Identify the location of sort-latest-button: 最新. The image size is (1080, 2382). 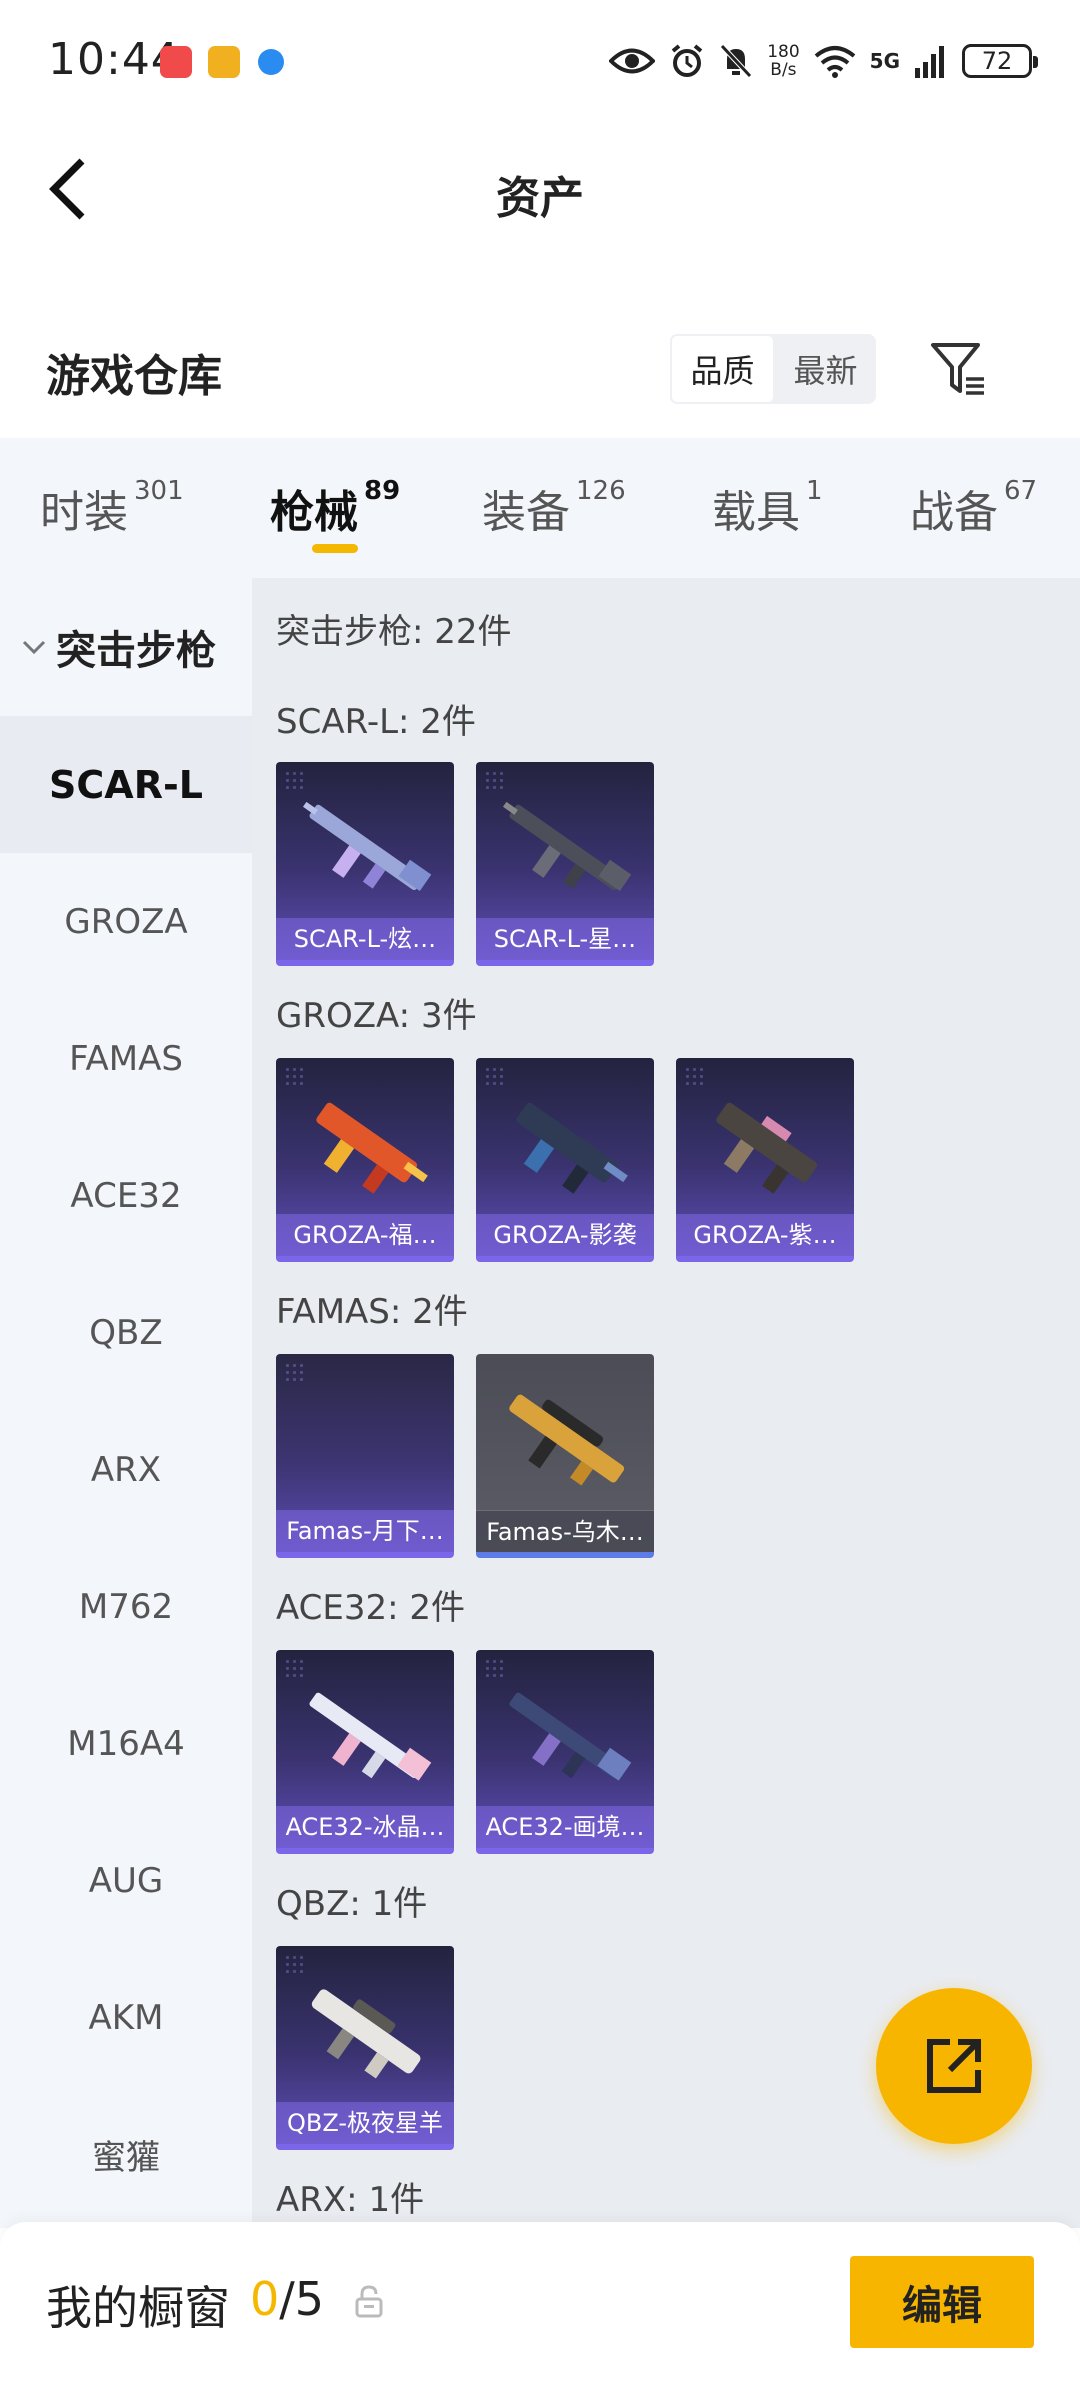
(825, 369).